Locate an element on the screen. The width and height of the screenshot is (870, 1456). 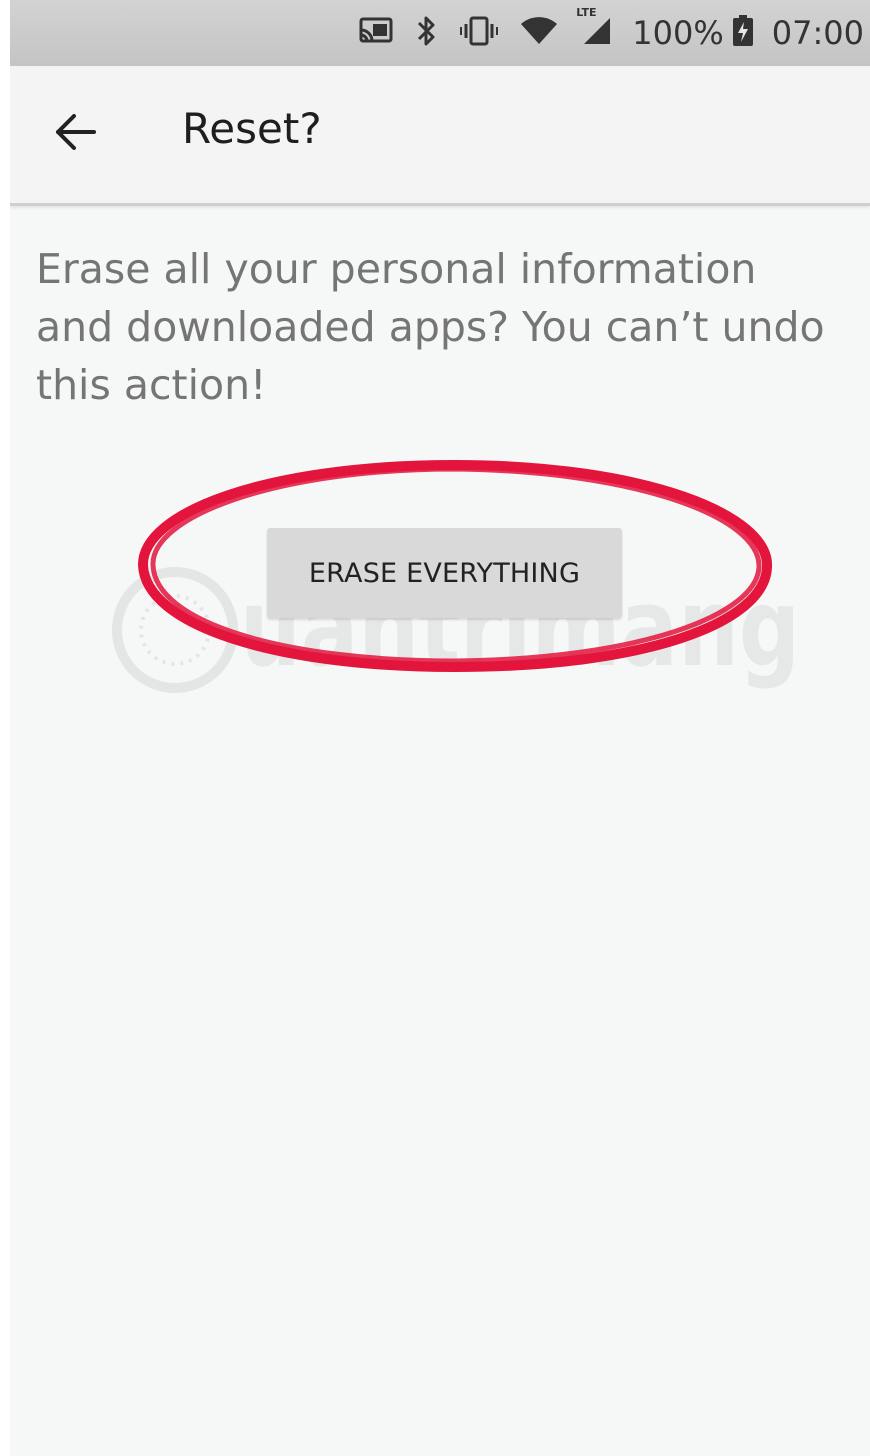
lte-label: LTE is located at coordinates (586, 12).